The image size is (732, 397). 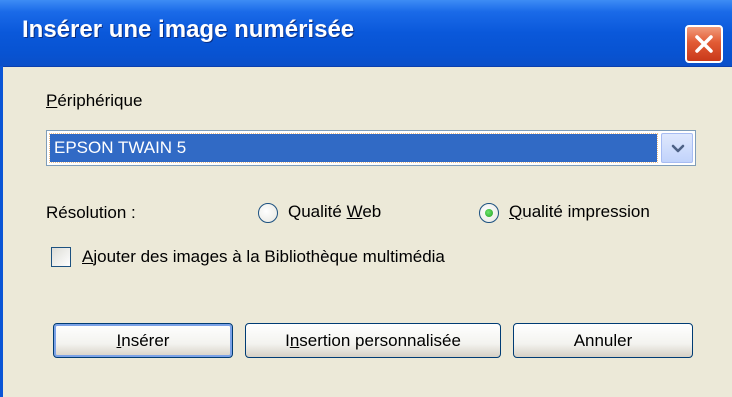 I want to click on radio-web-quality, so click(x=268, y=213).